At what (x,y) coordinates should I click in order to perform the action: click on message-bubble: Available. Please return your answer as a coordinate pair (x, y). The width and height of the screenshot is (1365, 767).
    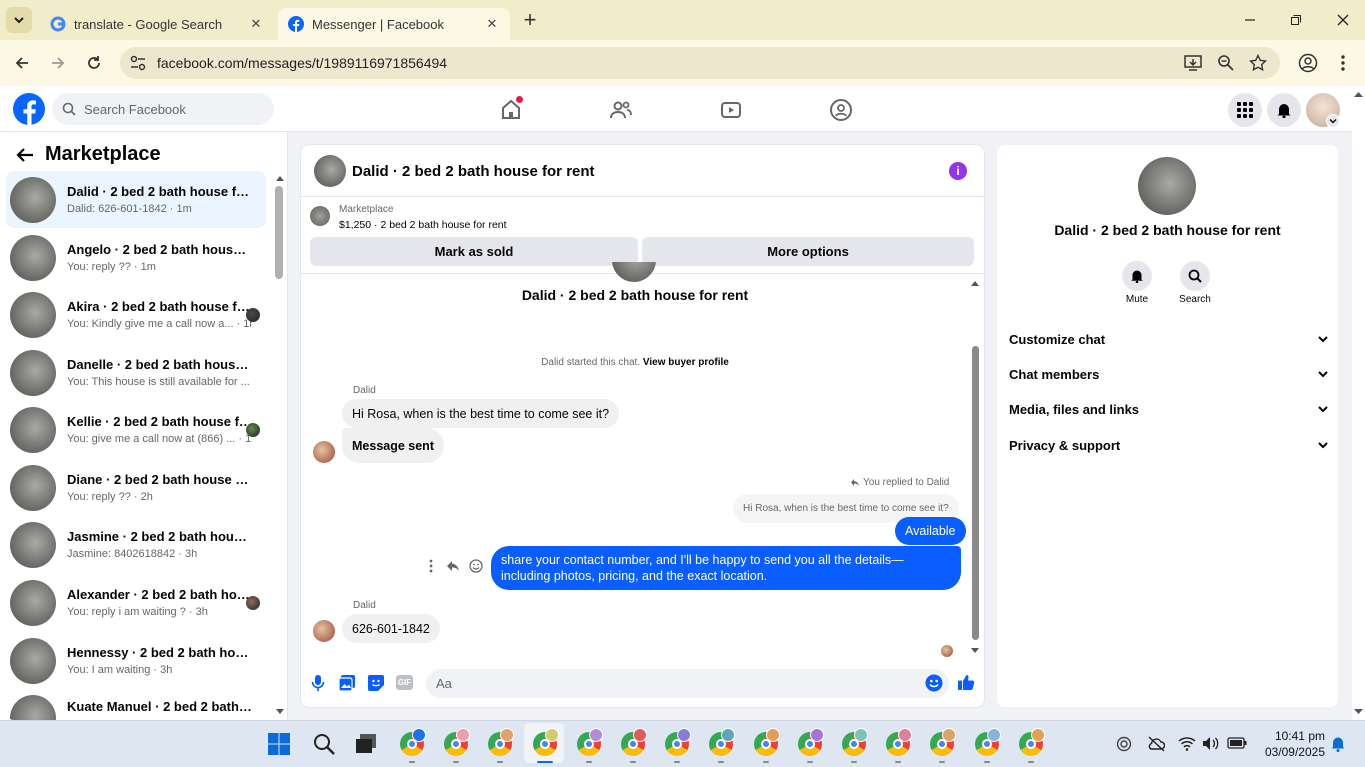
    Looking at the image, I should click on (930, 531).